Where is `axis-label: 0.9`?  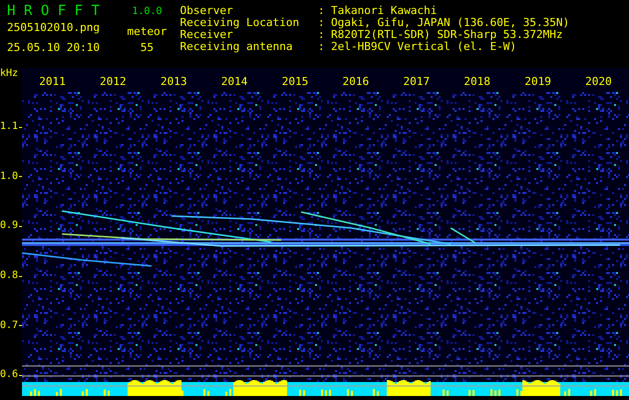 axis-label: 0.9 is located at coordinates (9, 226).